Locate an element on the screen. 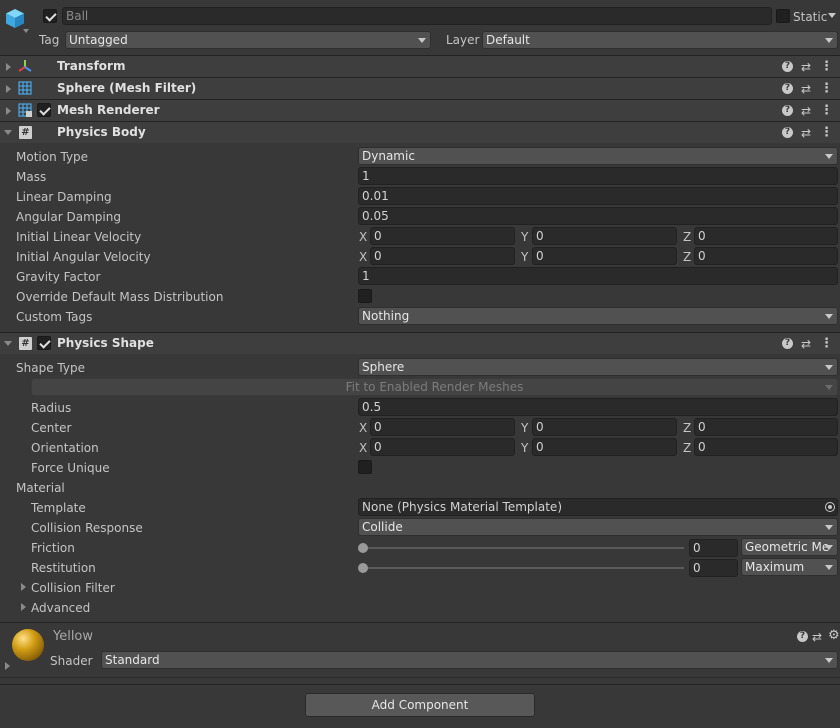 The width and height of the screenshot is (840, 728). active-checkbox is located at coordinates (50, 16).